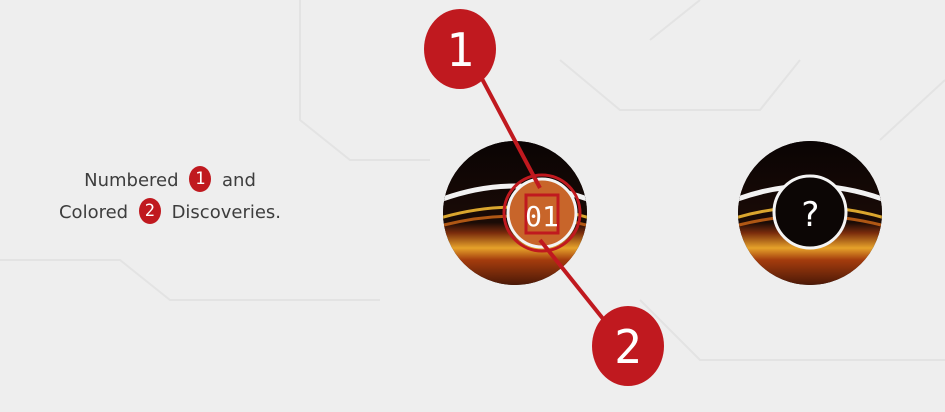 The height and width of the screenshot is (412, 945). What do you see at coordinates (515, 213) in the screenshot?
I see `numbered-discovery-token: 01` at bounding box center [515, 213].